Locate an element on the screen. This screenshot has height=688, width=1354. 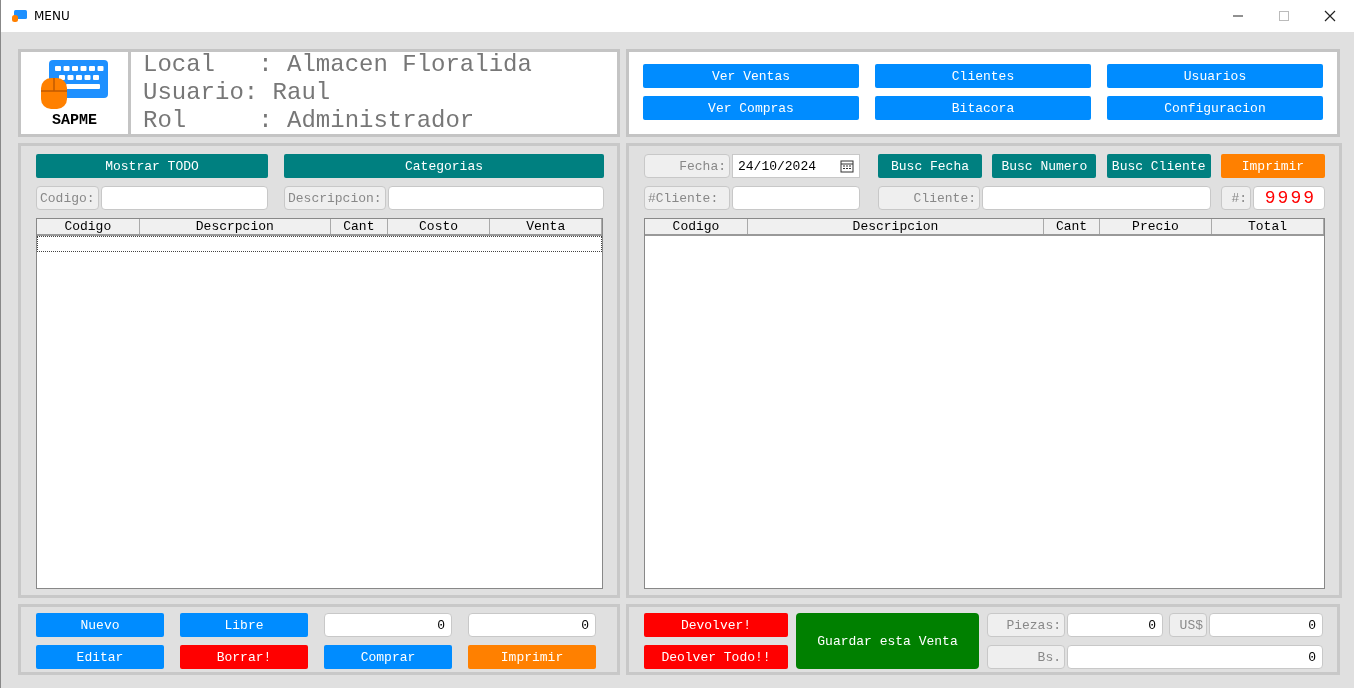
return-button: Deolver Todo!! is located at coordinates (716, 657).